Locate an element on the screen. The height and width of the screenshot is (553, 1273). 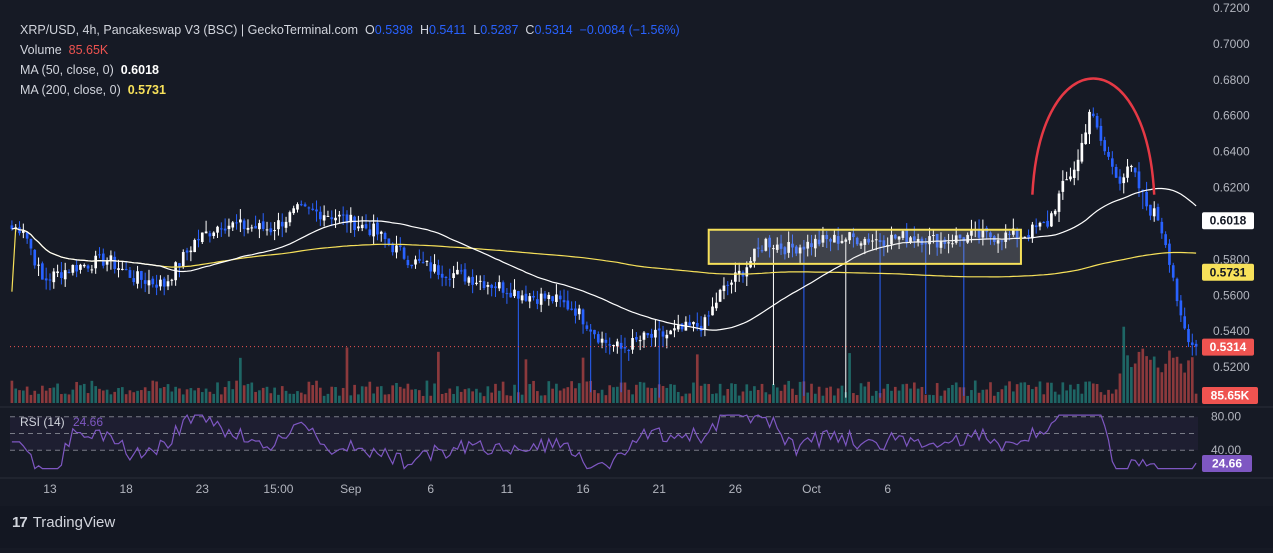
tradingview-logo-text: TradingView is located at coordinates (74, 522).